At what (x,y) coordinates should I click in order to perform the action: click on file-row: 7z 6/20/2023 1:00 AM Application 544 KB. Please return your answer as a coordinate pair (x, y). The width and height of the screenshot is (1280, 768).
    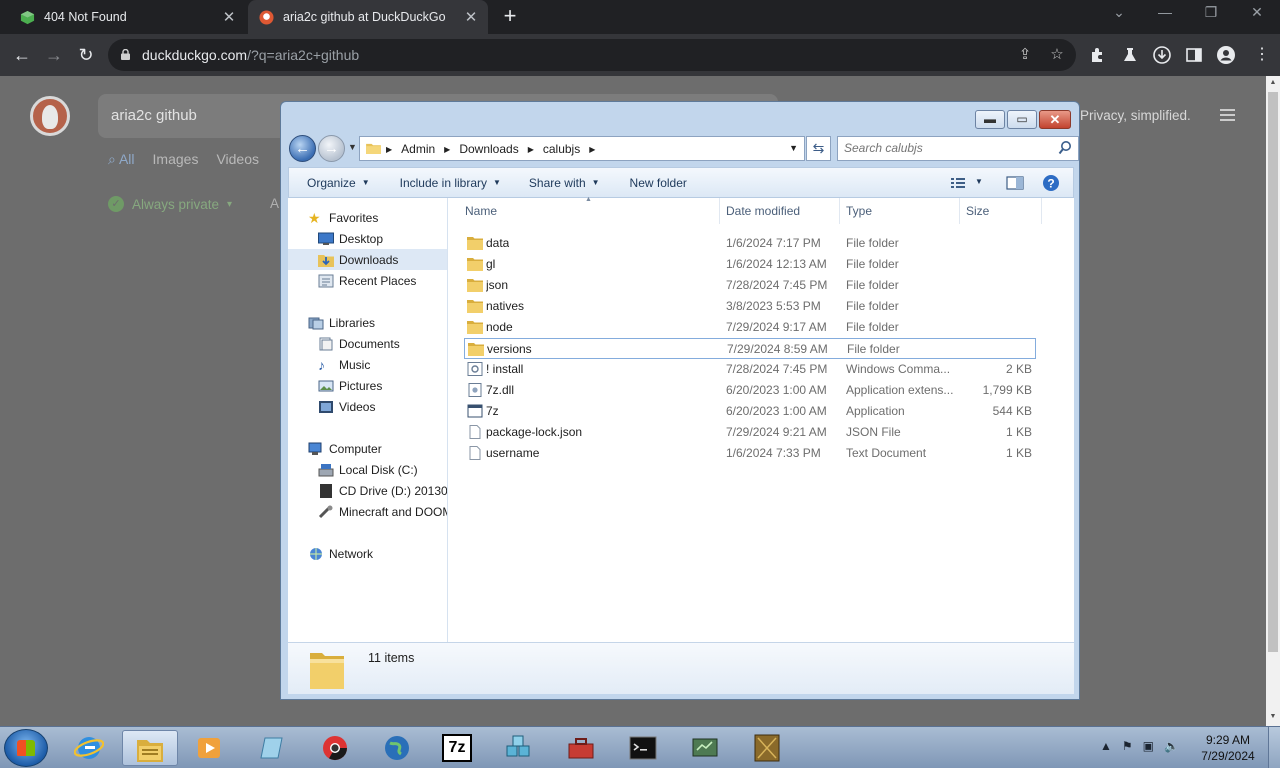
    Looking at the image, I should click on (750, 411).